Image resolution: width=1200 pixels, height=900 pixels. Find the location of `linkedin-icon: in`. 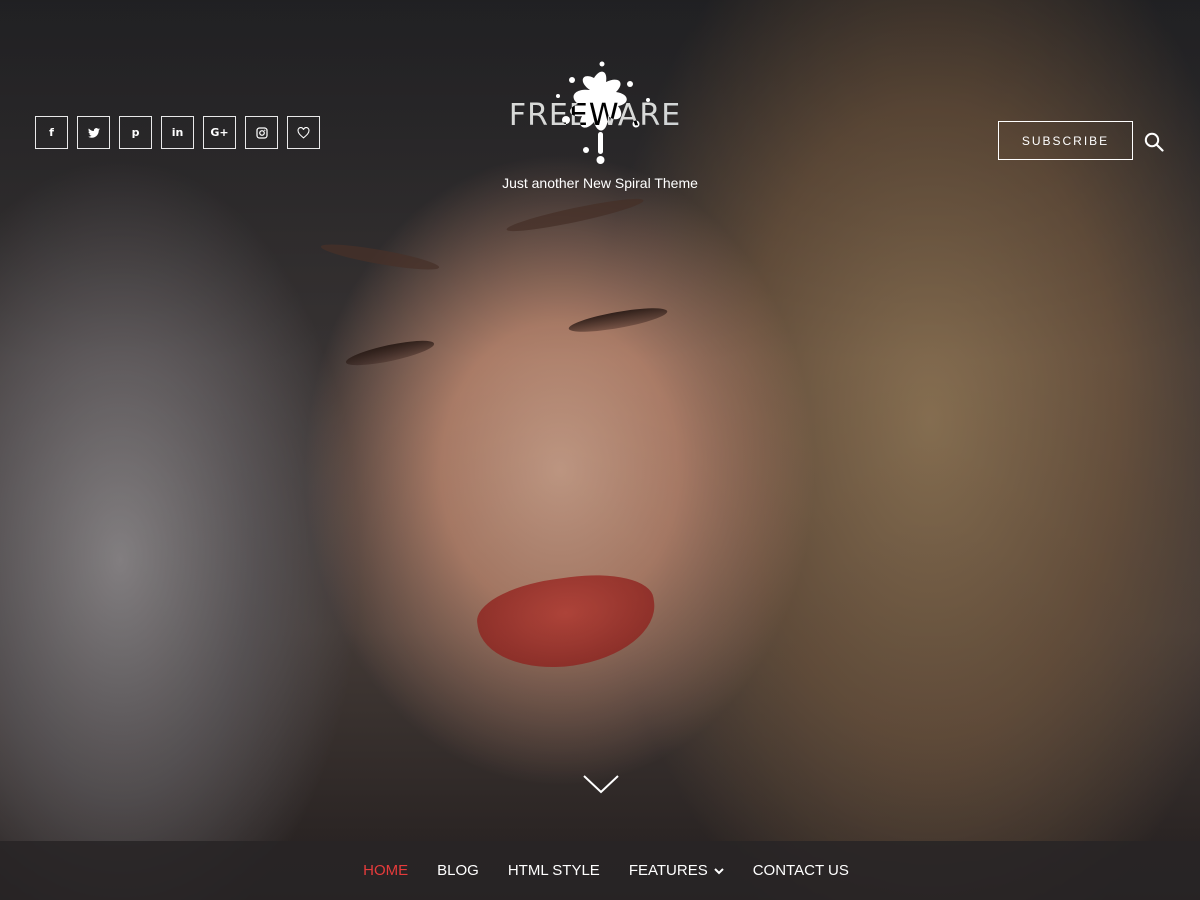

linkedin-icon: in is located at coordinates (177, 132).